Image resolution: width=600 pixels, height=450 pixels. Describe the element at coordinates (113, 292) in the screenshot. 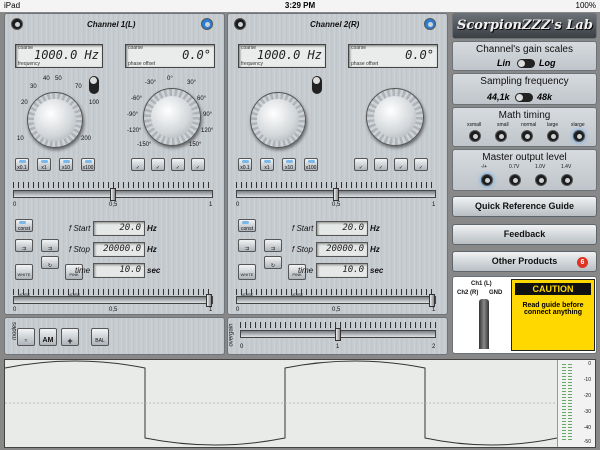

I see `ch1-gain-slider-ticks` at that location.